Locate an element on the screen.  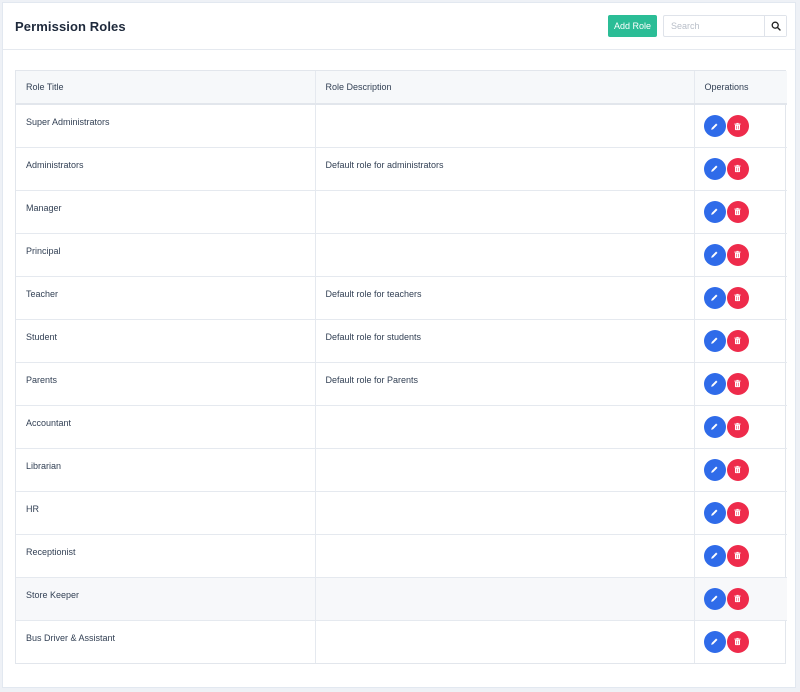
search-box is located at coordinates (725, 26).